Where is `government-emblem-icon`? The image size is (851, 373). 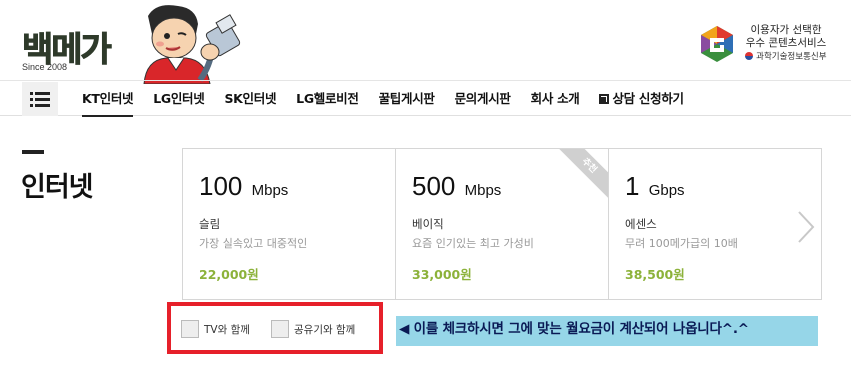 government-emblem-icon is located at coordinates (749, 56).